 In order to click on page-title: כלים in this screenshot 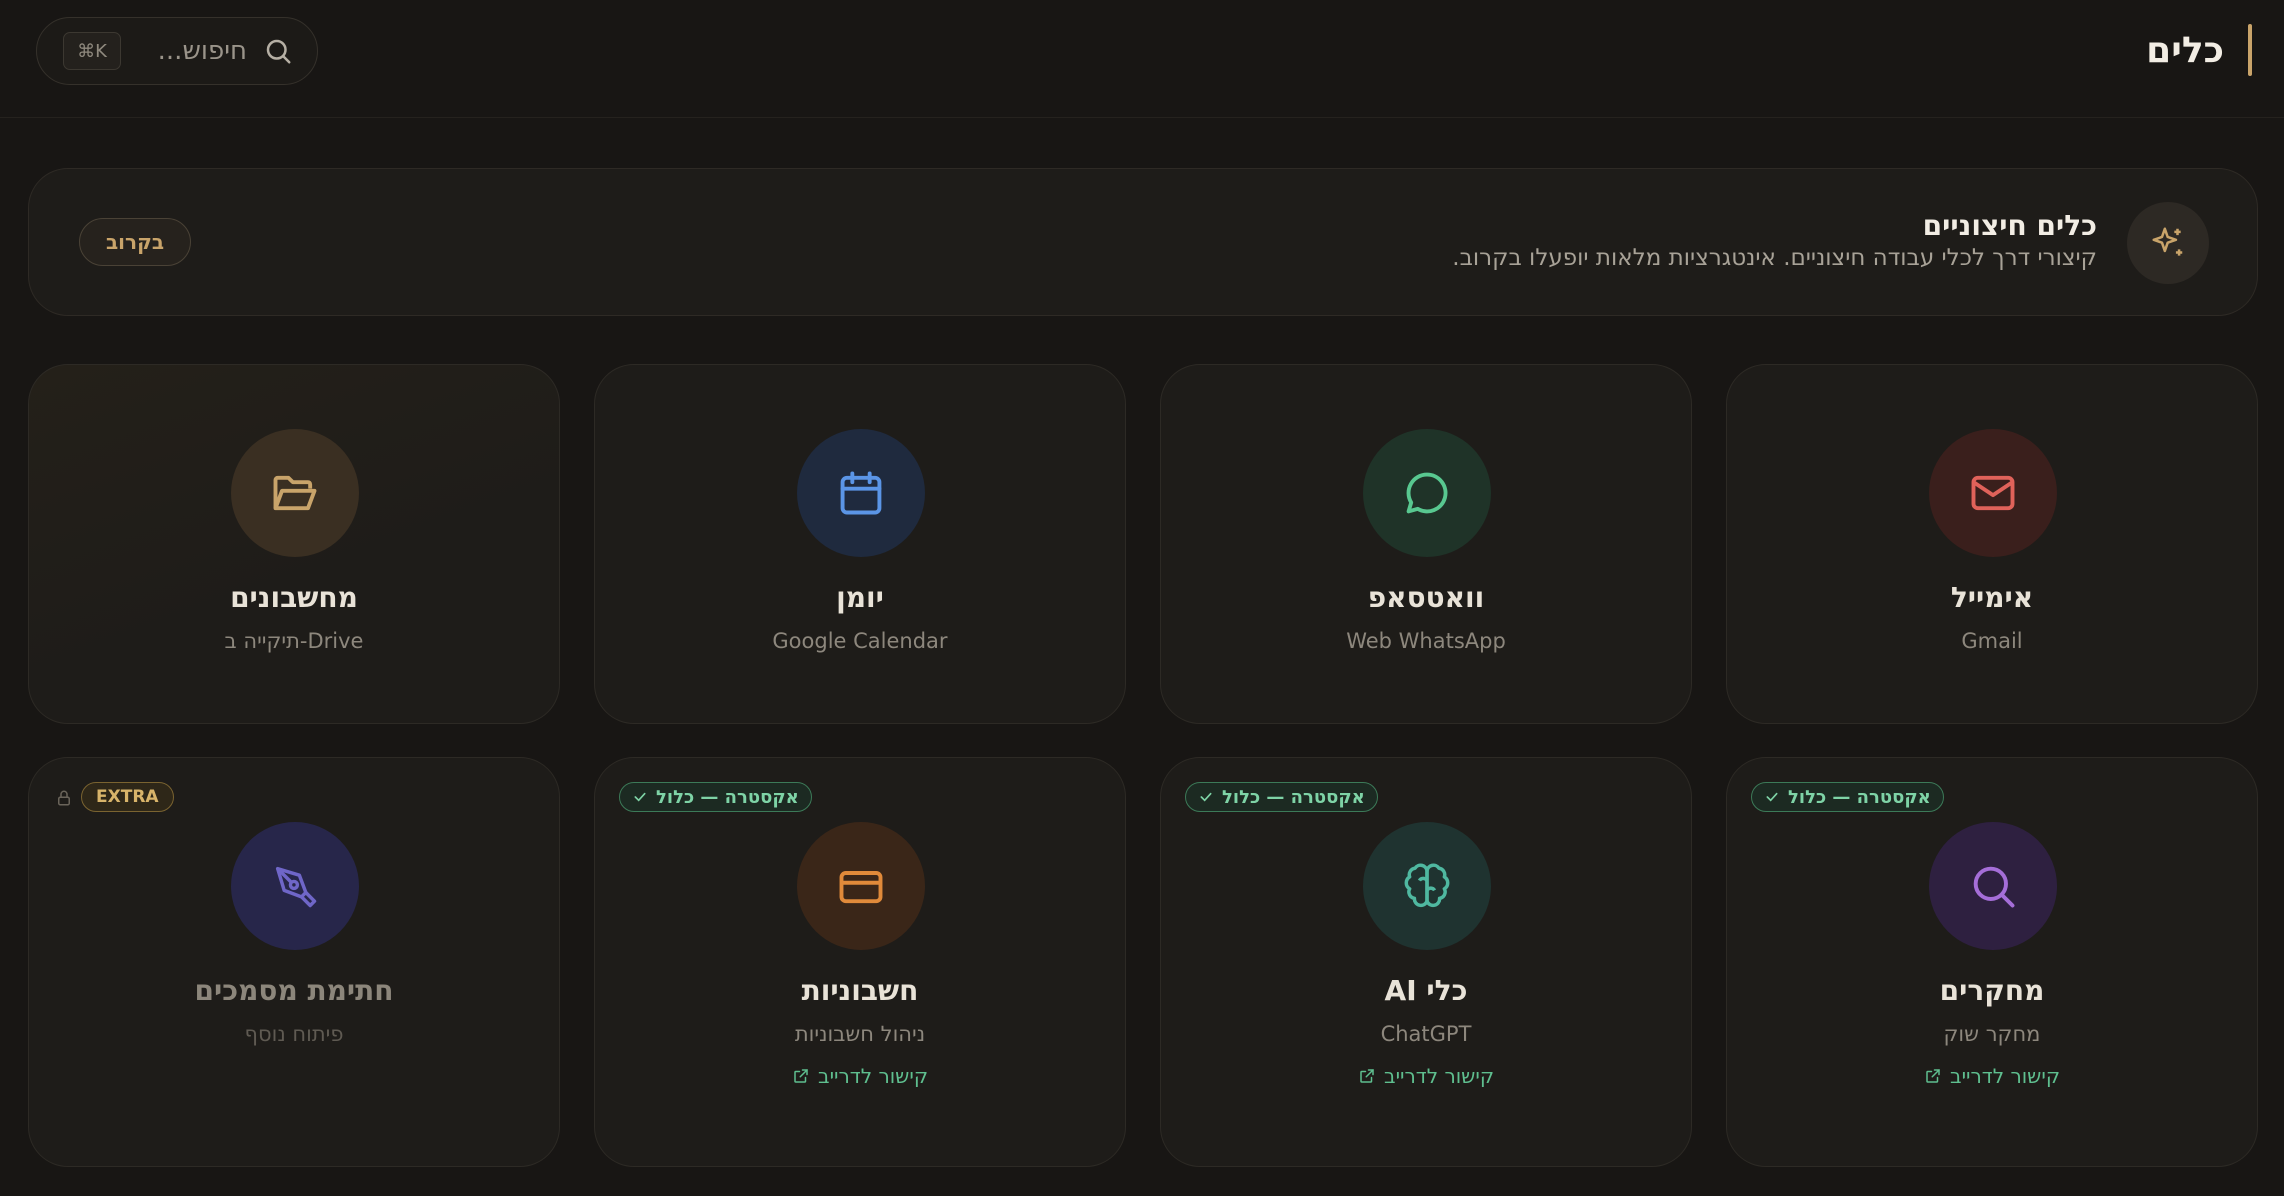, I will do `click(2185, 50)`.